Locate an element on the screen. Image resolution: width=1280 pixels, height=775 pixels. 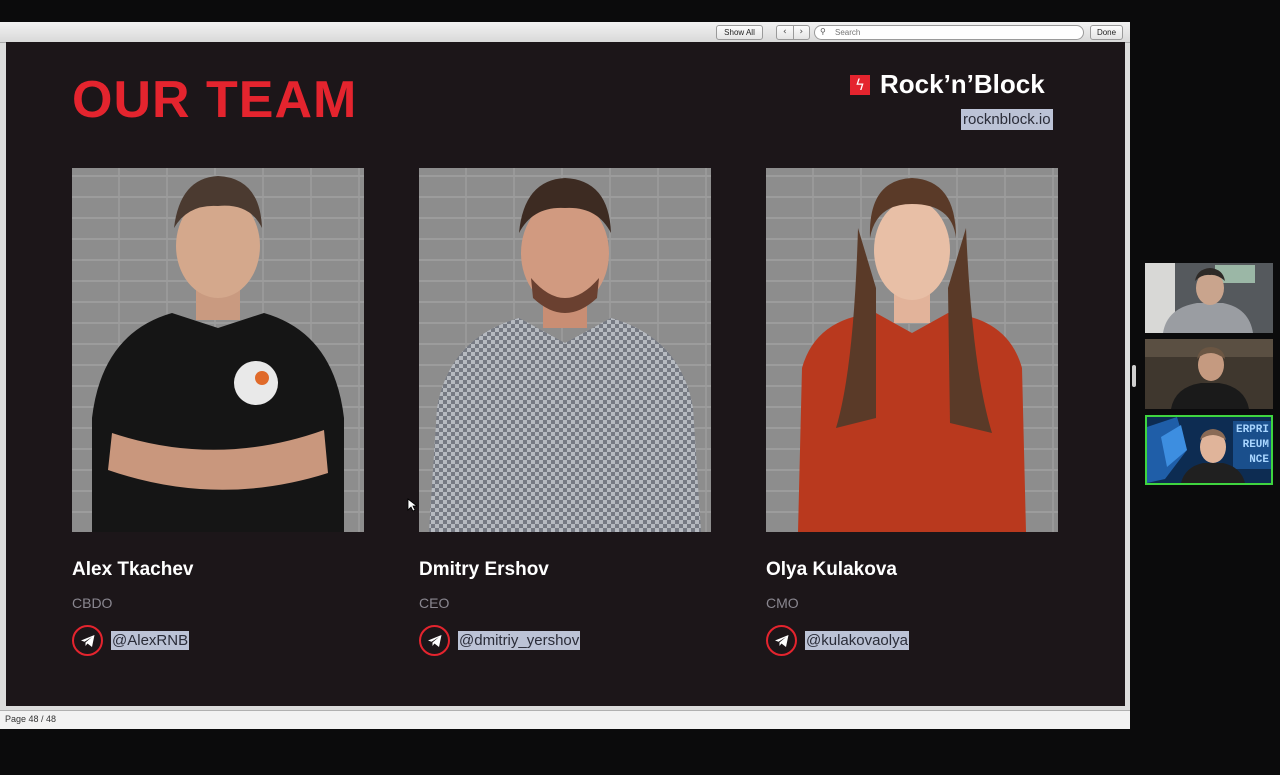
member-role: CBDO is located at coordinates (92, 603).